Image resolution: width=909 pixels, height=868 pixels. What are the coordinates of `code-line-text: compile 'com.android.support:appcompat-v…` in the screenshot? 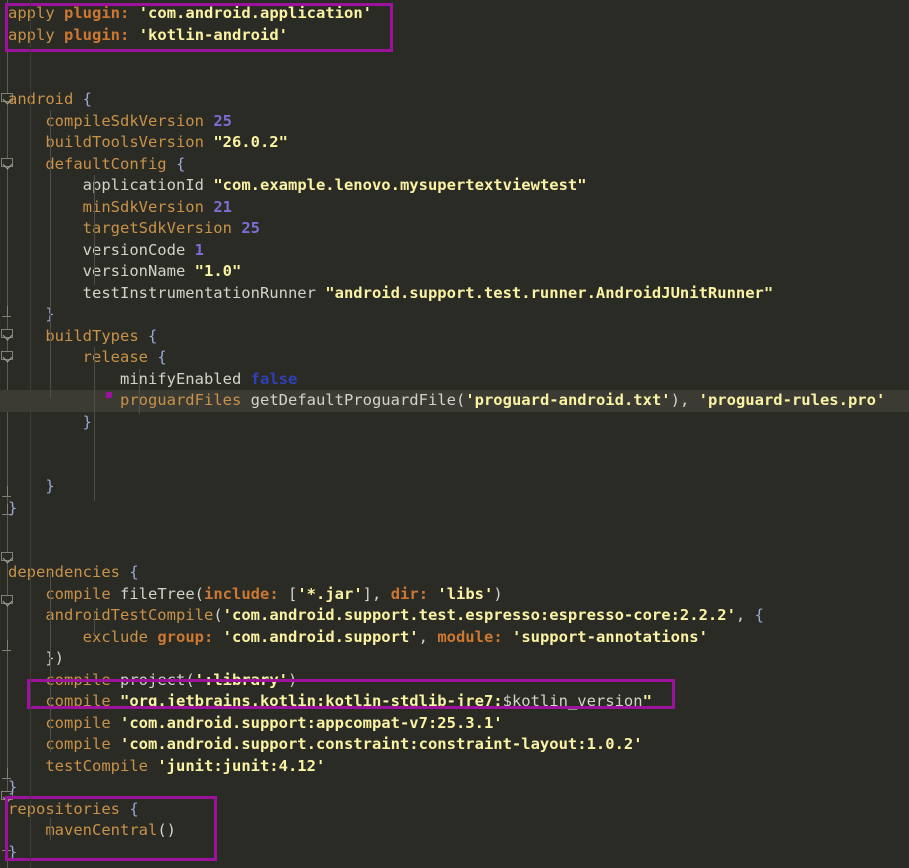 It's located at (251, 724).